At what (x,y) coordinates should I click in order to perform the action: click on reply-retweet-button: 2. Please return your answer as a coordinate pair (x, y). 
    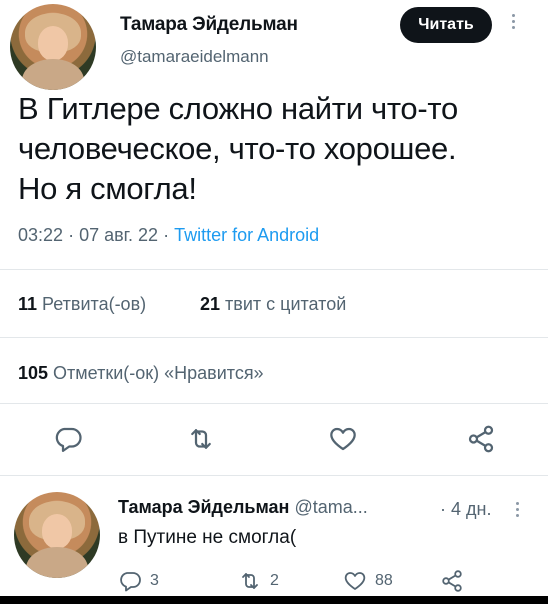
    Looking at the image, I should click on (258, 581).